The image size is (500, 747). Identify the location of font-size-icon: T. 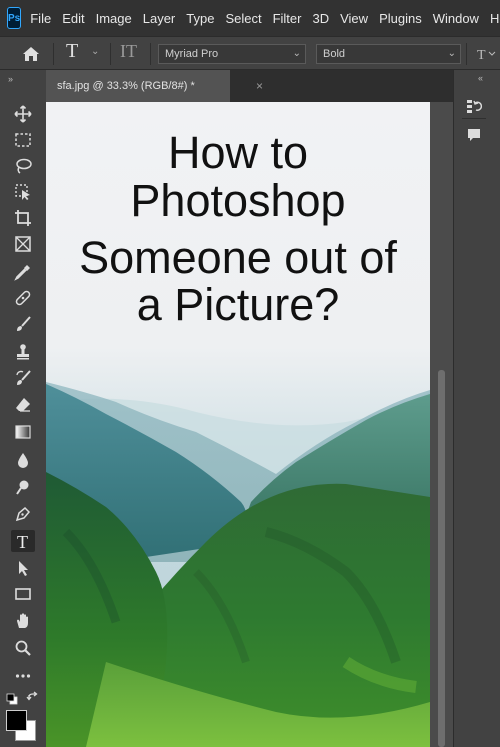
(485, 54).